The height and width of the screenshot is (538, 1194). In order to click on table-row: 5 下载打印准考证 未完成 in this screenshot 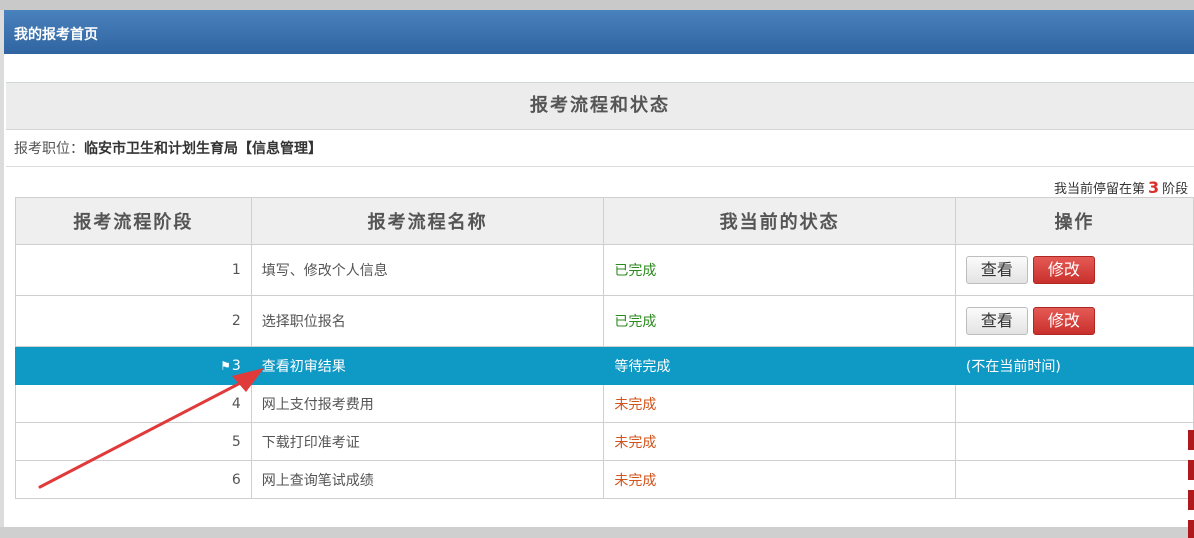, I will do `click(604, 441)`.